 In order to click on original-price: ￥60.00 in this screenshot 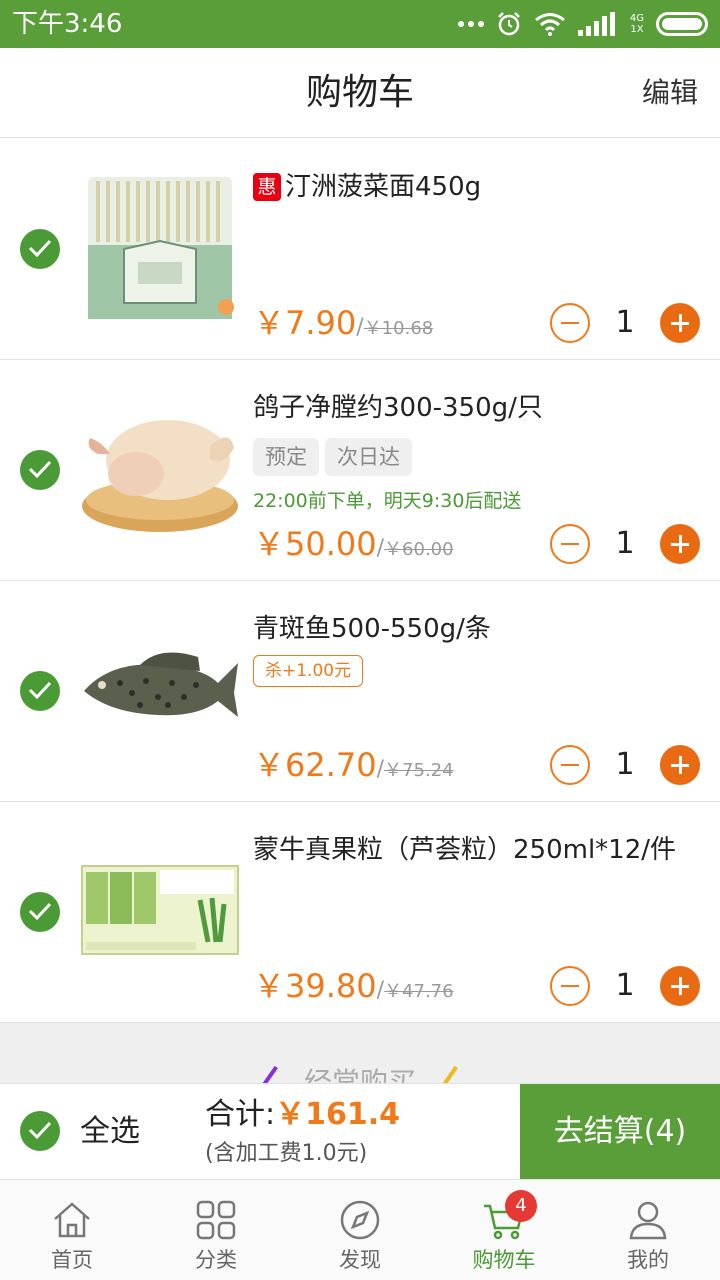, I will do `click(419, 549)`.